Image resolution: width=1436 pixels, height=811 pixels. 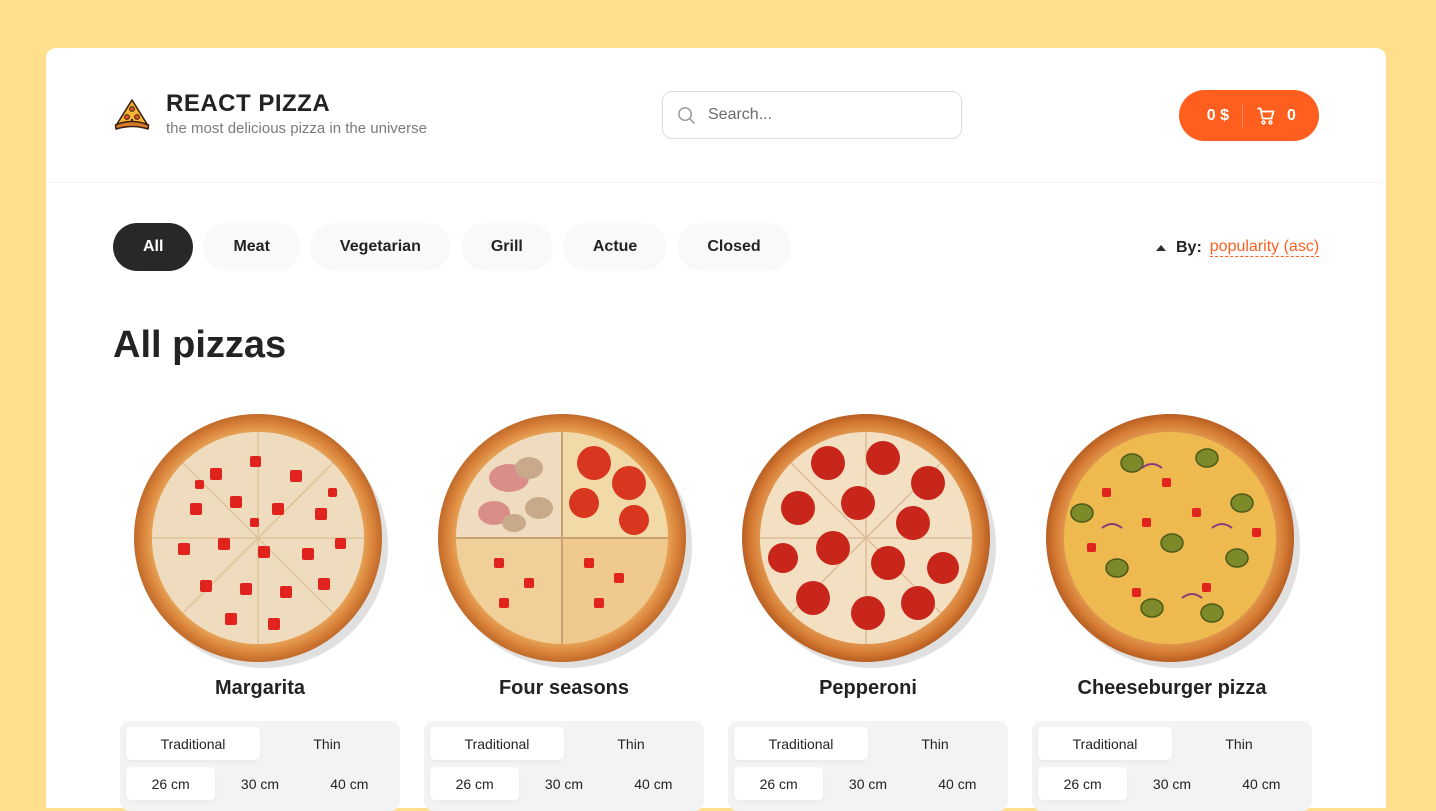 I want to click on pizza-logo-icon, so click(x=132, y=114).